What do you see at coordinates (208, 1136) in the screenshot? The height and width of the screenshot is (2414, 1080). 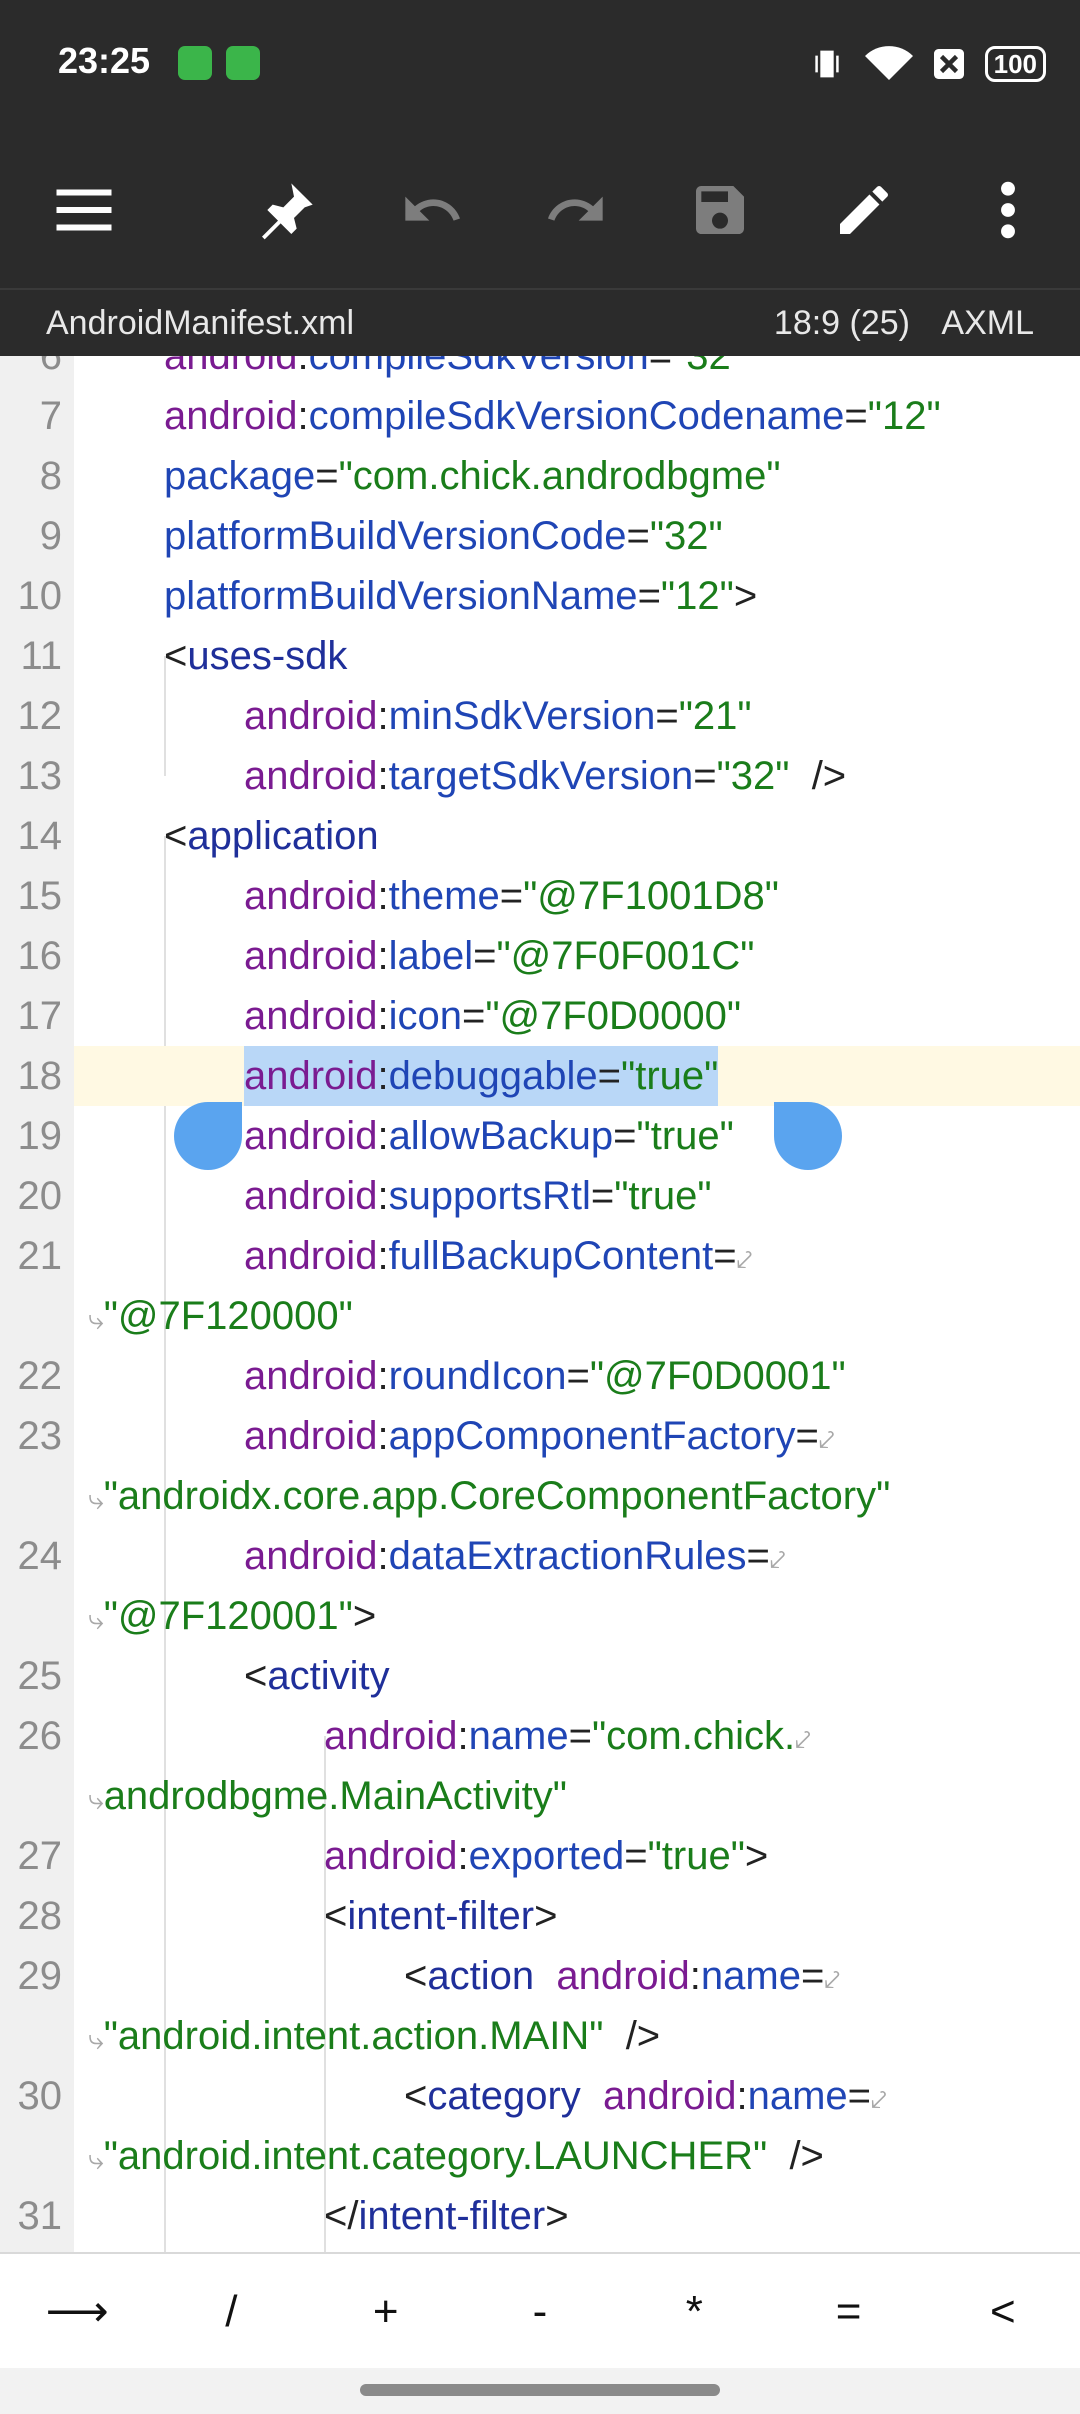 I see `selection-start-handle` at bounding box center [208, 1136].